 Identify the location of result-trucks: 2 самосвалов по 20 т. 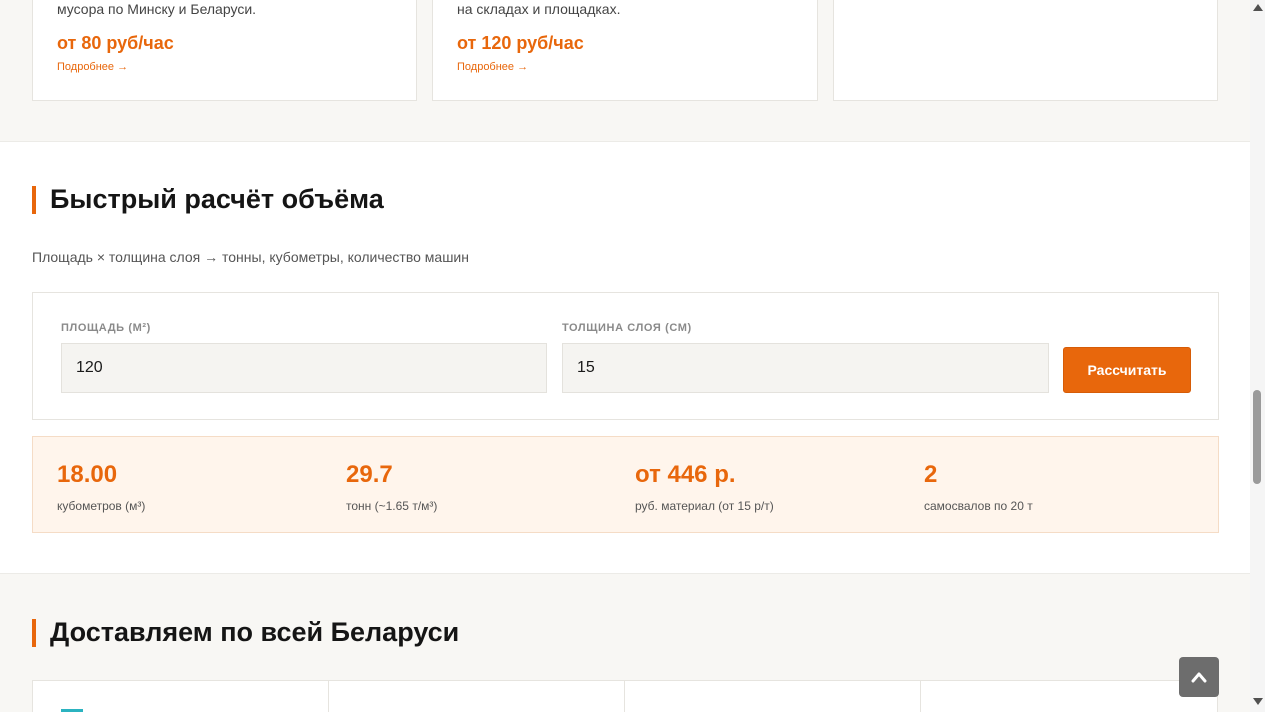
(978, 487).